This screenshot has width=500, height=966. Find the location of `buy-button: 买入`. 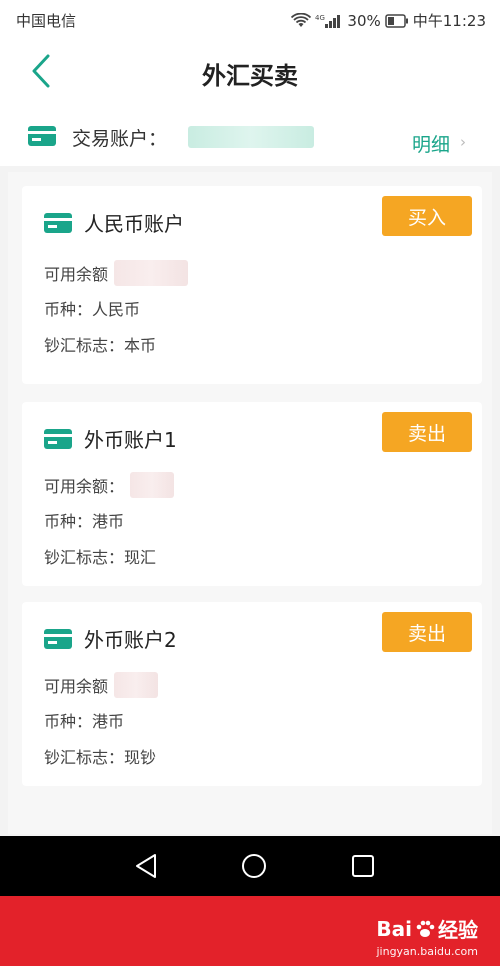

buy-button: 买入 is located at coordinates (427, 216).